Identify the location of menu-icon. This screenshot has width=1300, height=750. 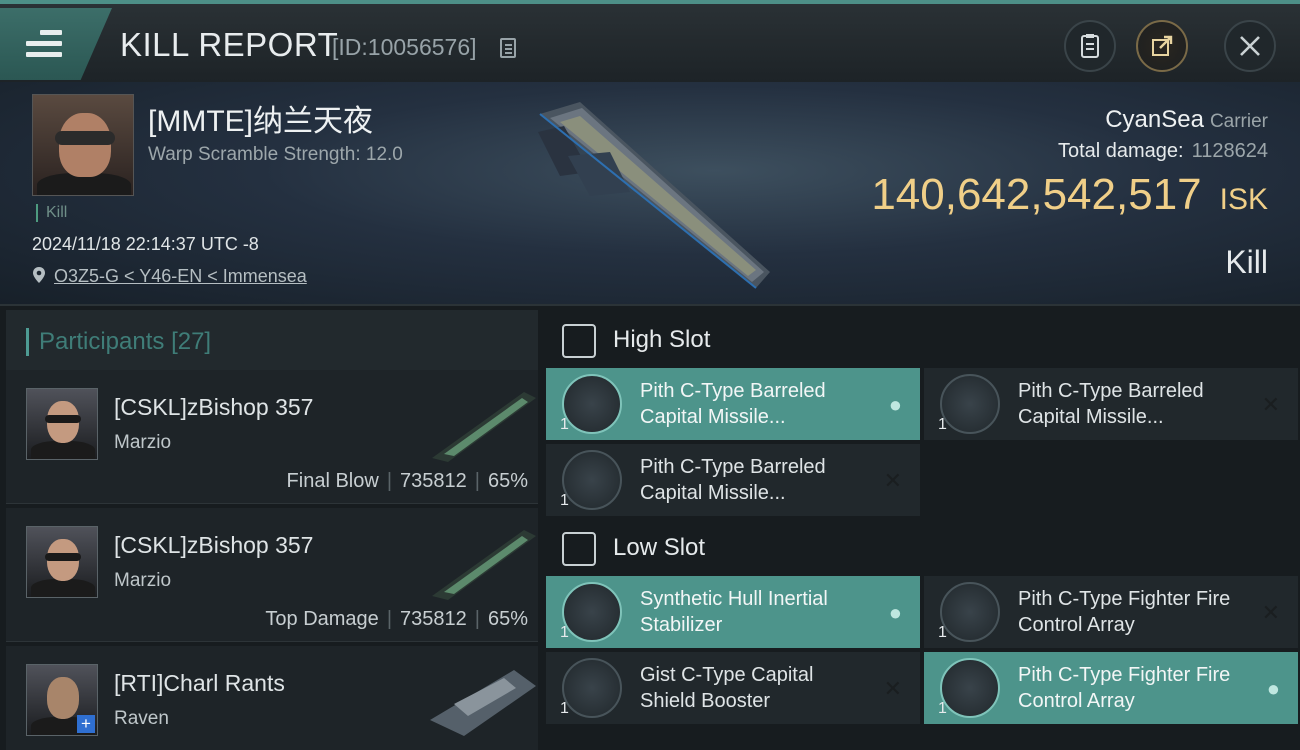
(44, 44).